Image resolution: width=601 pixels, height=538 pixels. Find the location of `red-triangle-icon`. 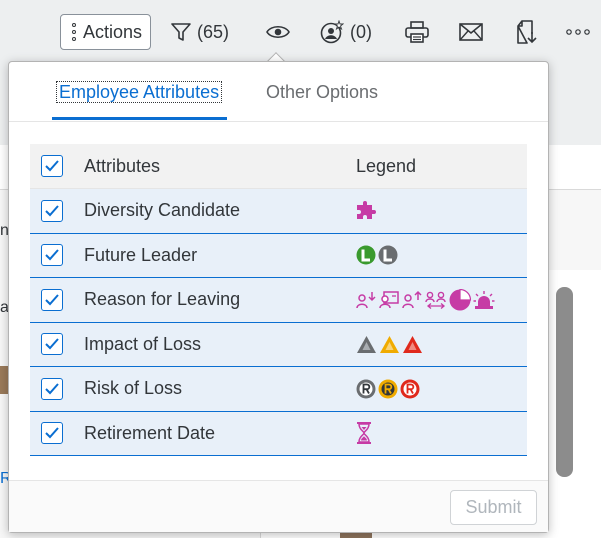

red-triangle-icon is located at coordinates (412, 344).